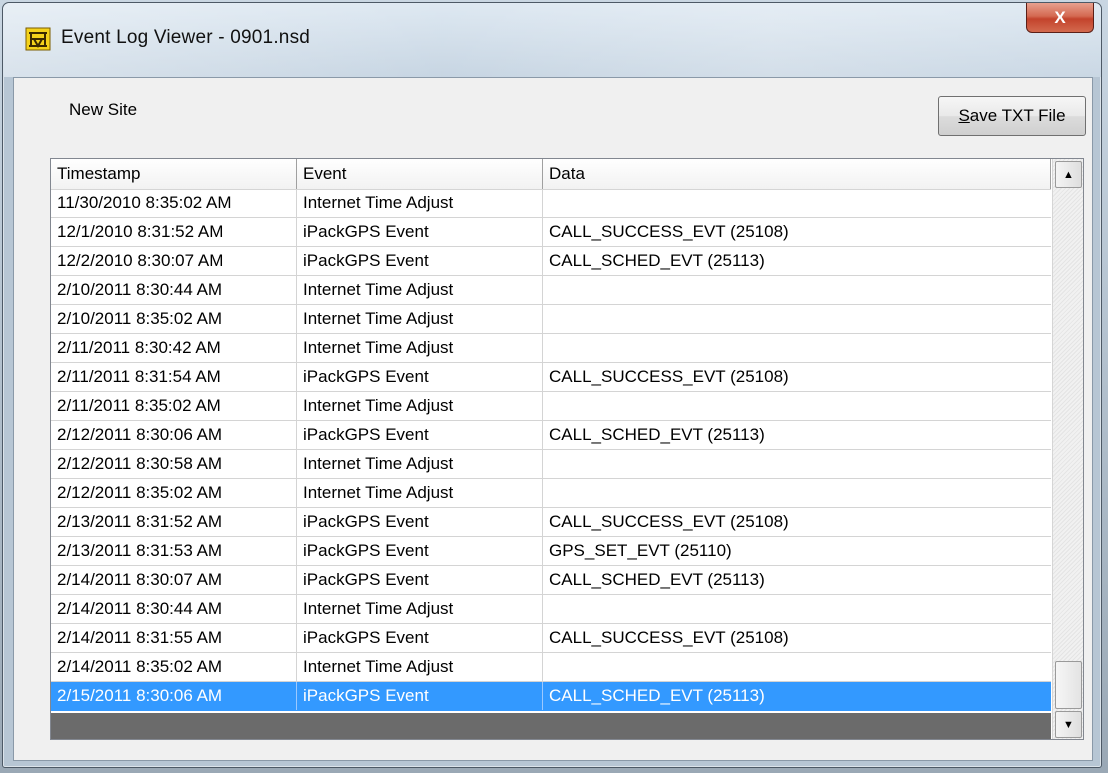  I want to click on timestamp-cell: 2/14/2011 8:31:55 AM, so click(174, 638).